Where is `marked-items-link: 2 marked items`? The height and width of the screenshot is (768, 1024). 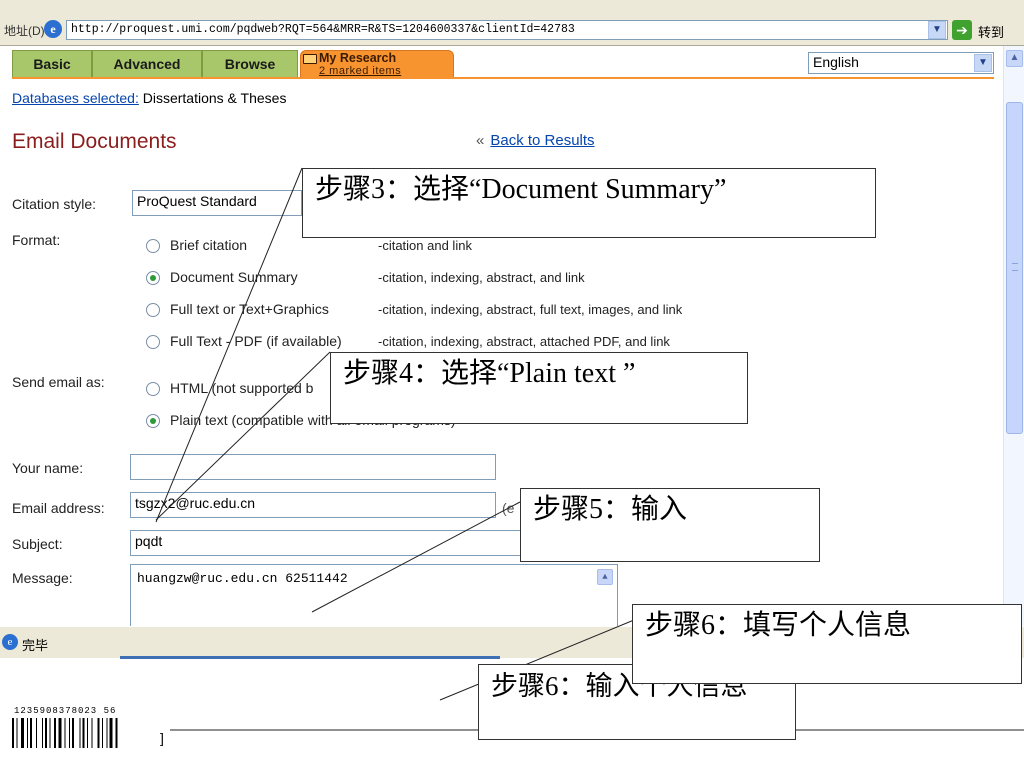
marked-items-link: 2 marked items is located at coordinates (360, 71).